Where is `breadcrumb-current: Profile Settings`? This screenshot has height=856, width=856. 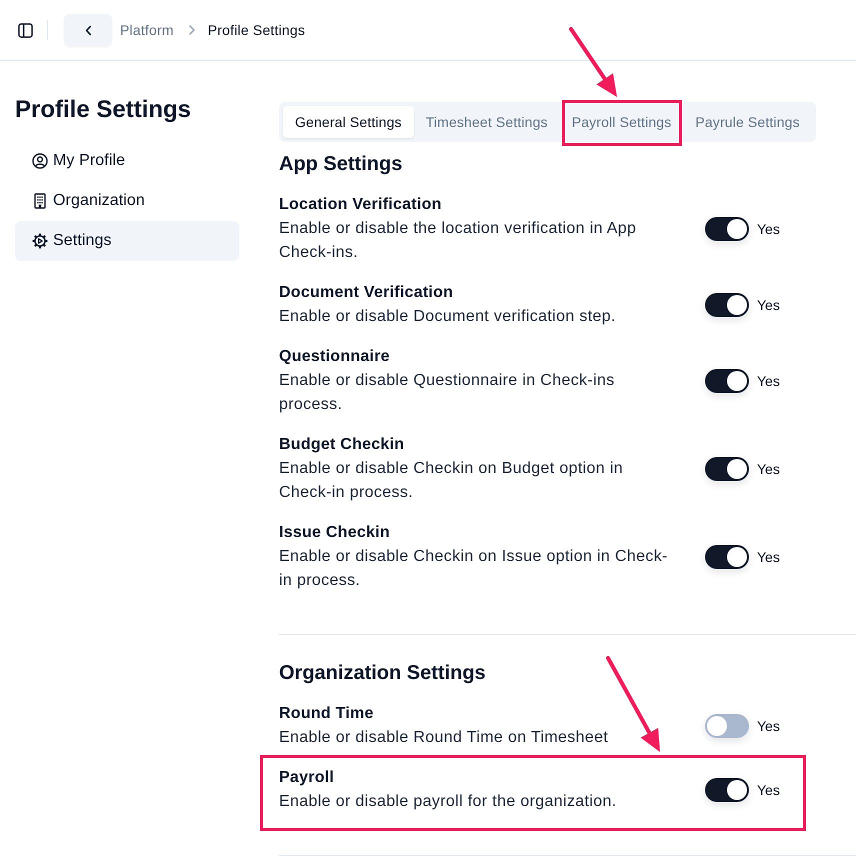
breadcrumb-current: Profile Settings is located at coordinates (257, 30).